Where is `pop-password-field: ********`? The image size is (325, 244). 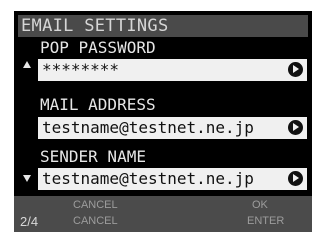
pop-password-field: ******** is located at coordinates (172, 70).